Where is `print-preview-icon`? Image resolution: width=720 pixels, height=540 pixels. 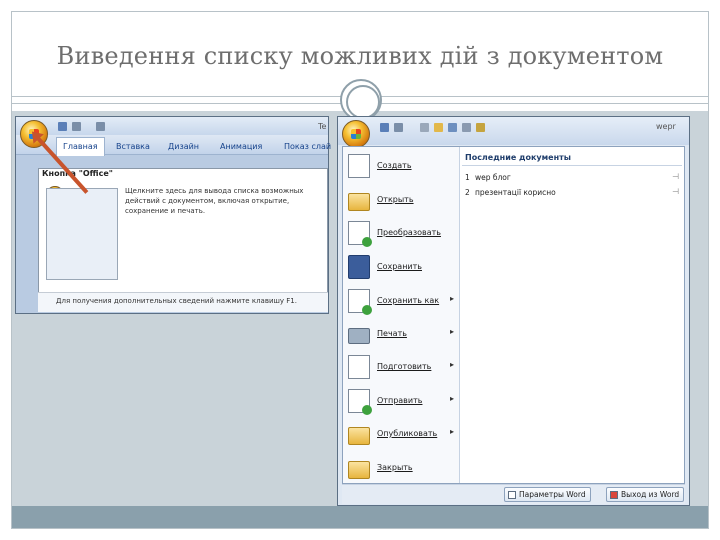
print-preview-icon is located at coordinates (452, 127).